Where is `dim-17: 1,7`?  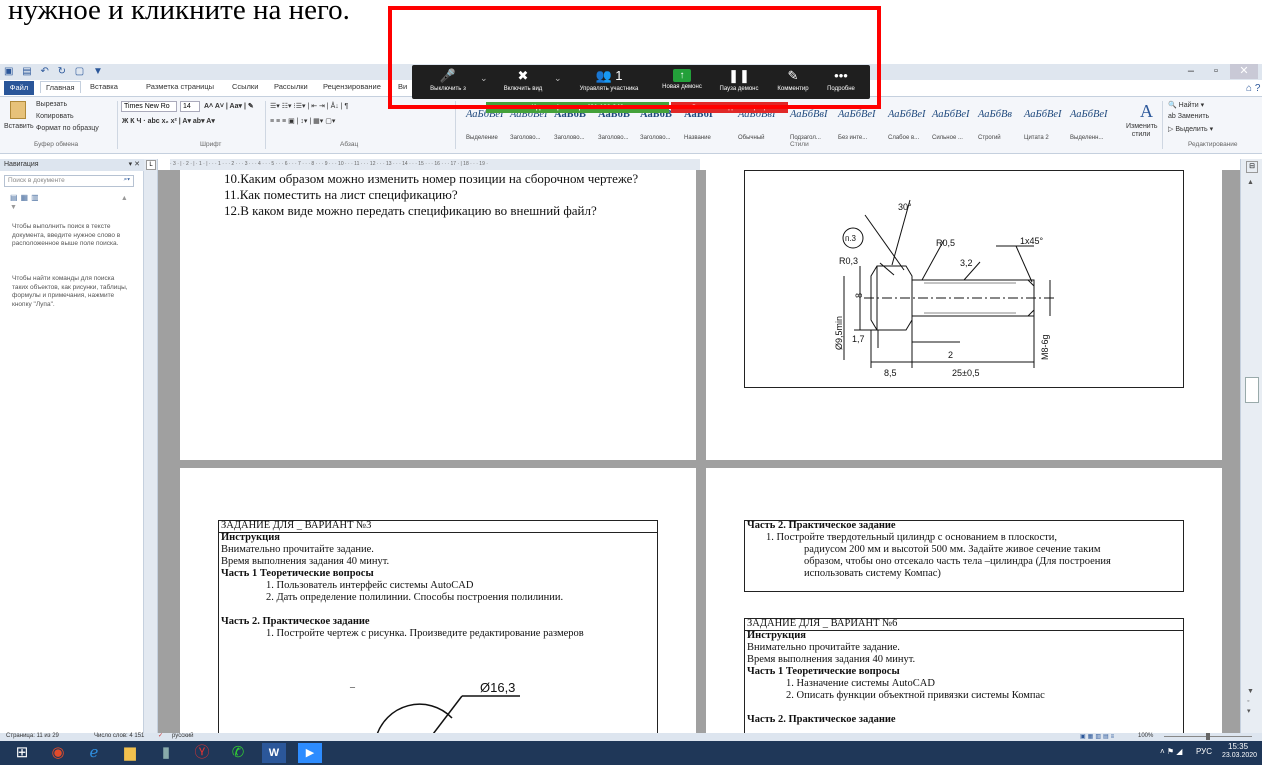
dim-17: 1,7 is located at coordinates (858, 339).